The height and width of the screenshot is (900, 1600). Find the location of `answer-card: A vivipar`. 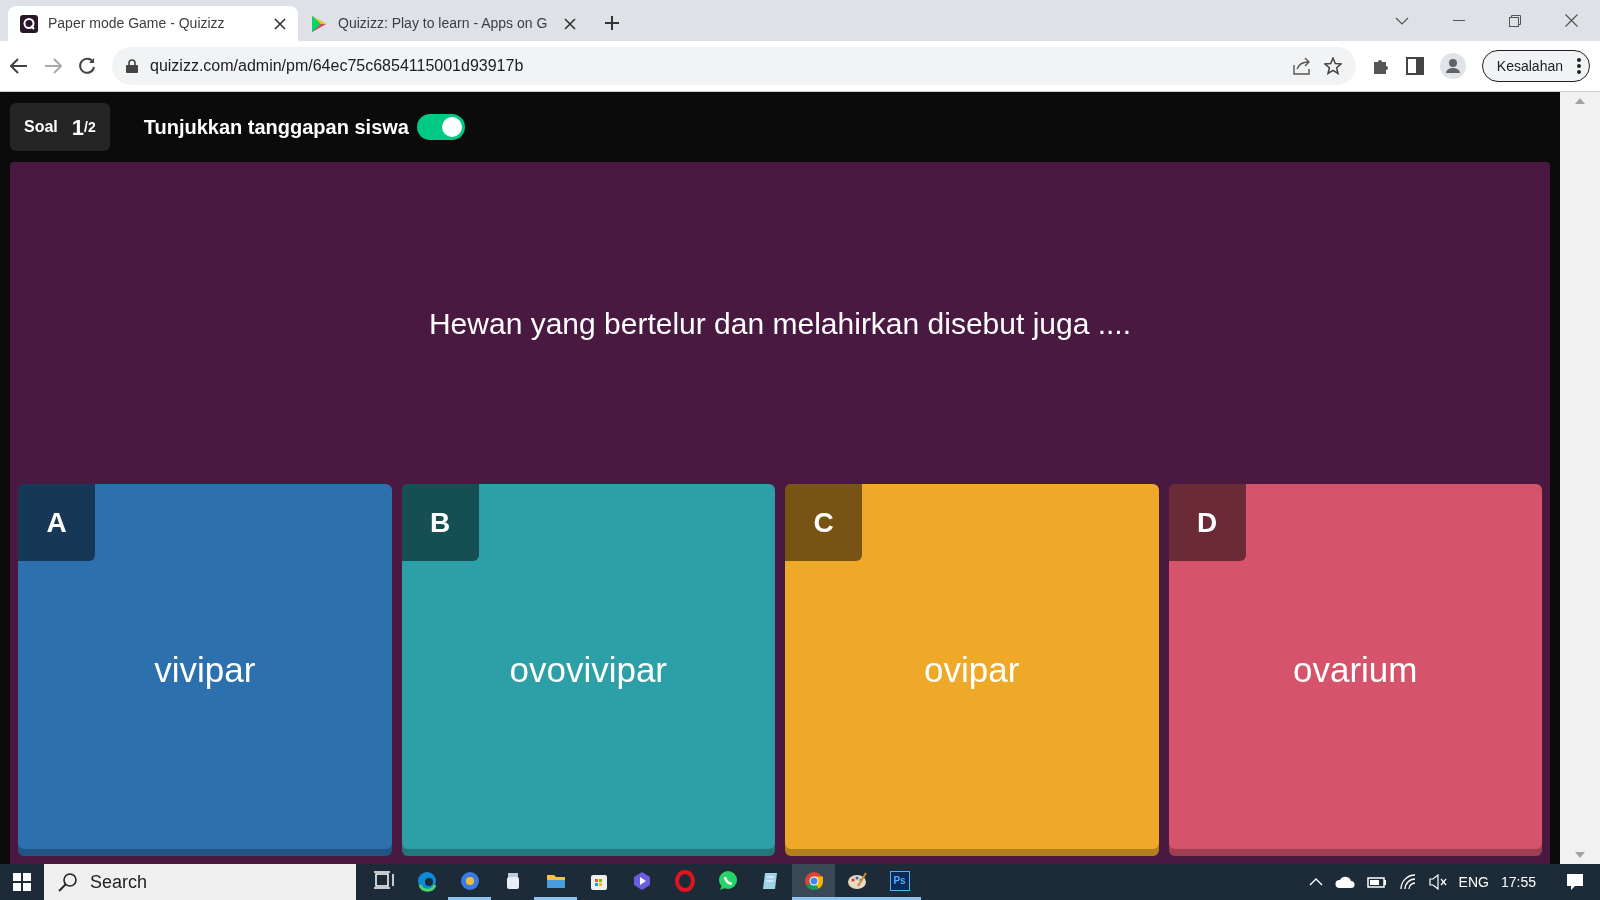

answer-card: A vivipar is located at coordinates (205, 670).